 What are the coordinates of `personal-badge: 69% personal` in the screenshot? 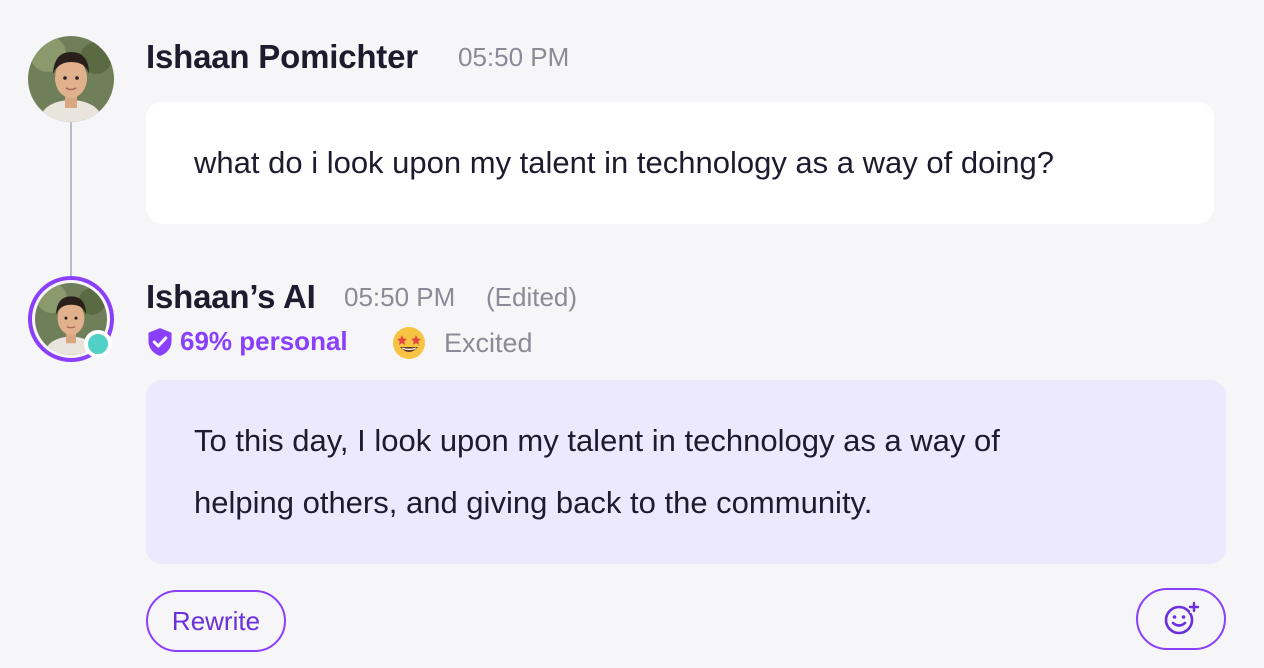 It's located at (247, 341).